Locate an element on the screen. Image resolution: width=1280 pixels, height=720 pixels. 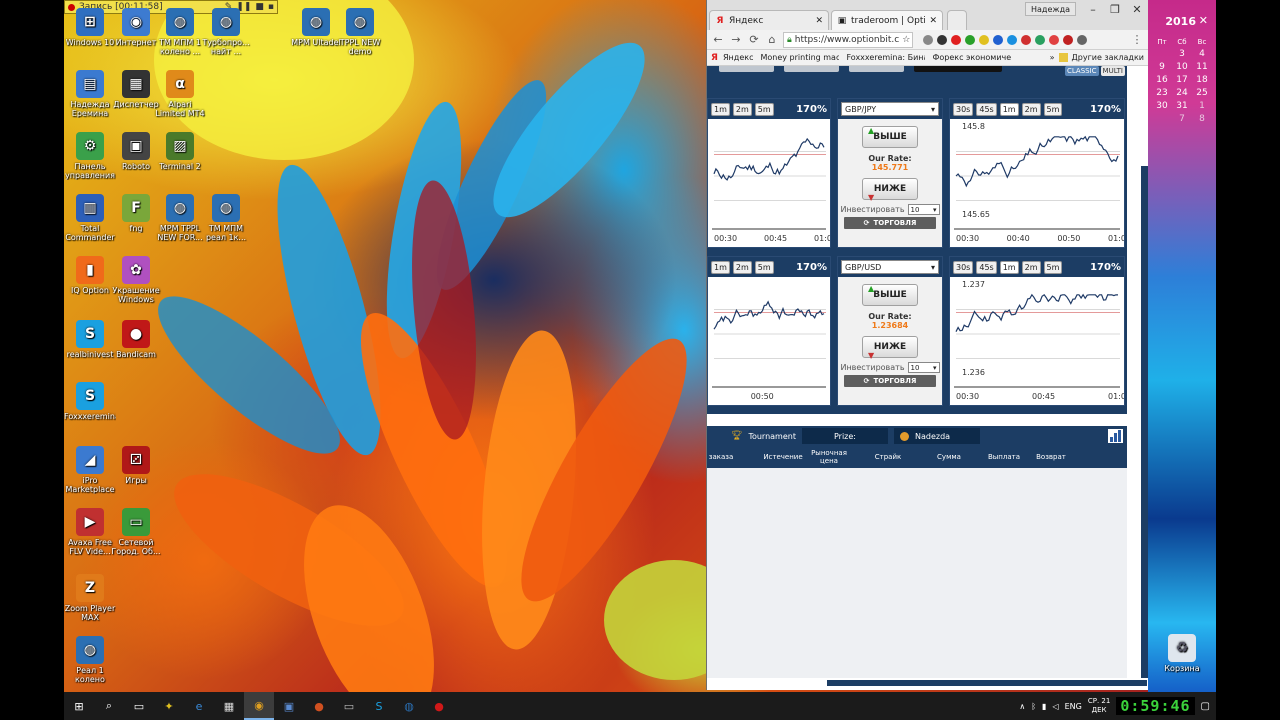
desktop-icon: Srealbinivest is located at coordinates (90, 339).